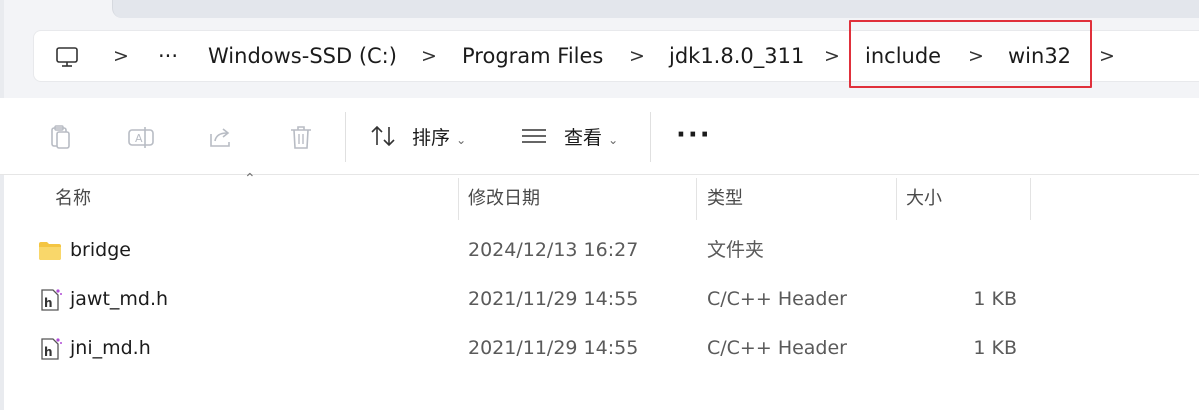 Image resolution: width=1199 pixels, height=410 pixels. What do you see at coordinates (100, 250) in the screenshot?
I see `file-name: bridge` at bounding box center [100, 250].